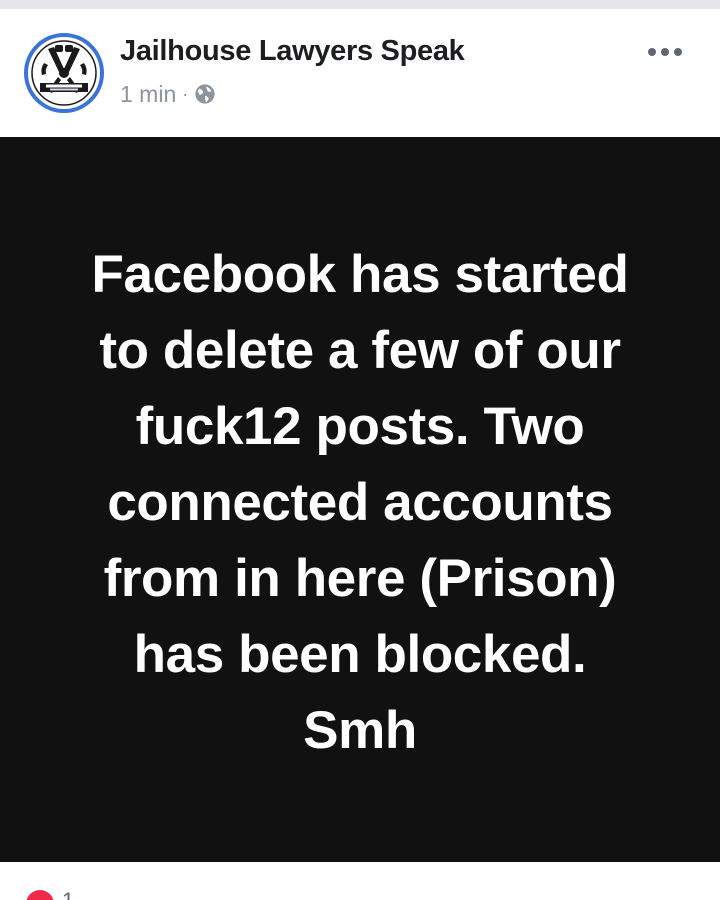 The height and width of the screenshot is (900, 720). I want to click on post-text-line: from in here (Prison), so click(360, 578).